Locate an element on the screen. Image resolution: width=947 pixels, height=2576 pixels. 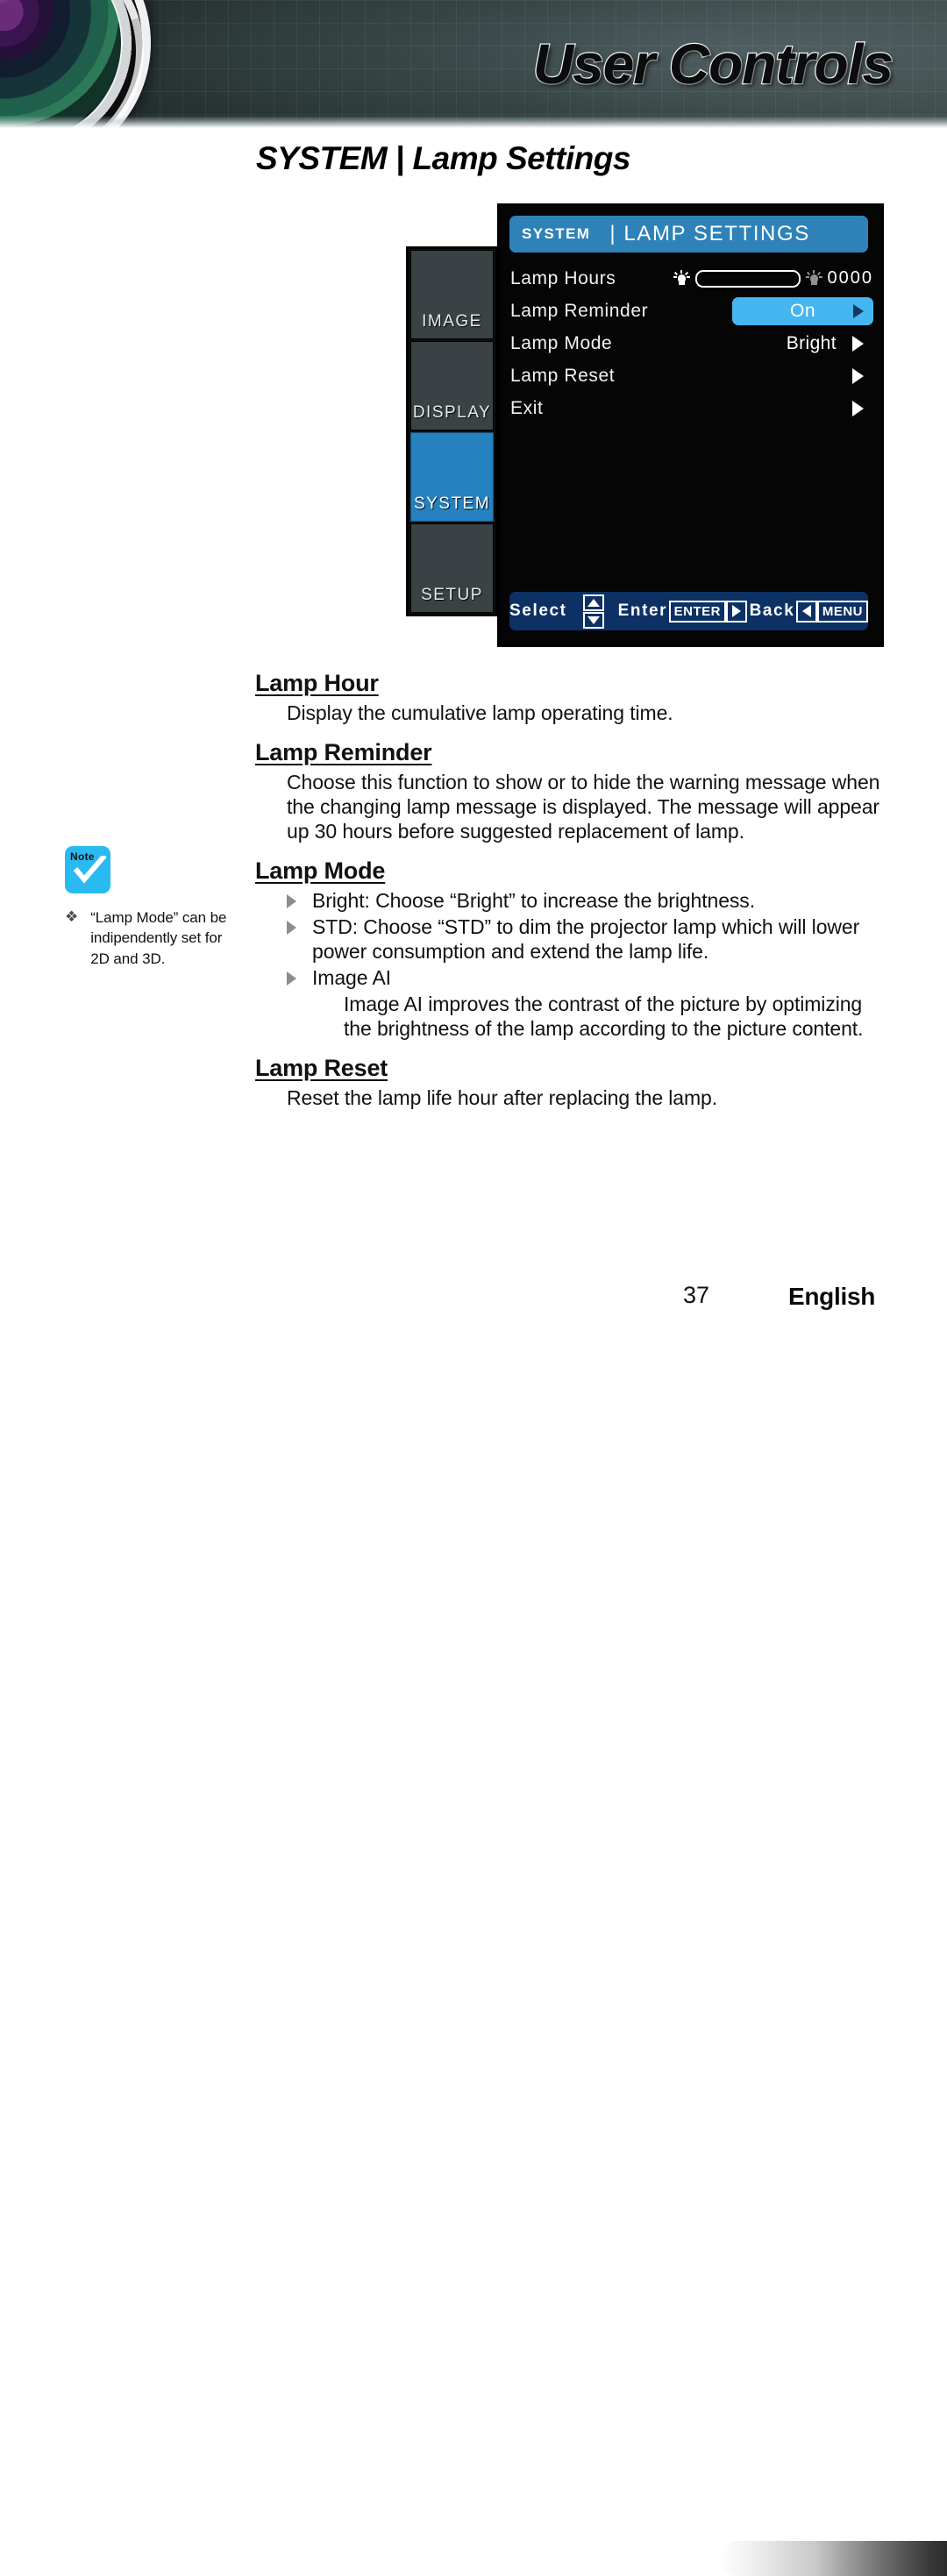
lamp-hours-progressbar is located at coordinates (747, 278).